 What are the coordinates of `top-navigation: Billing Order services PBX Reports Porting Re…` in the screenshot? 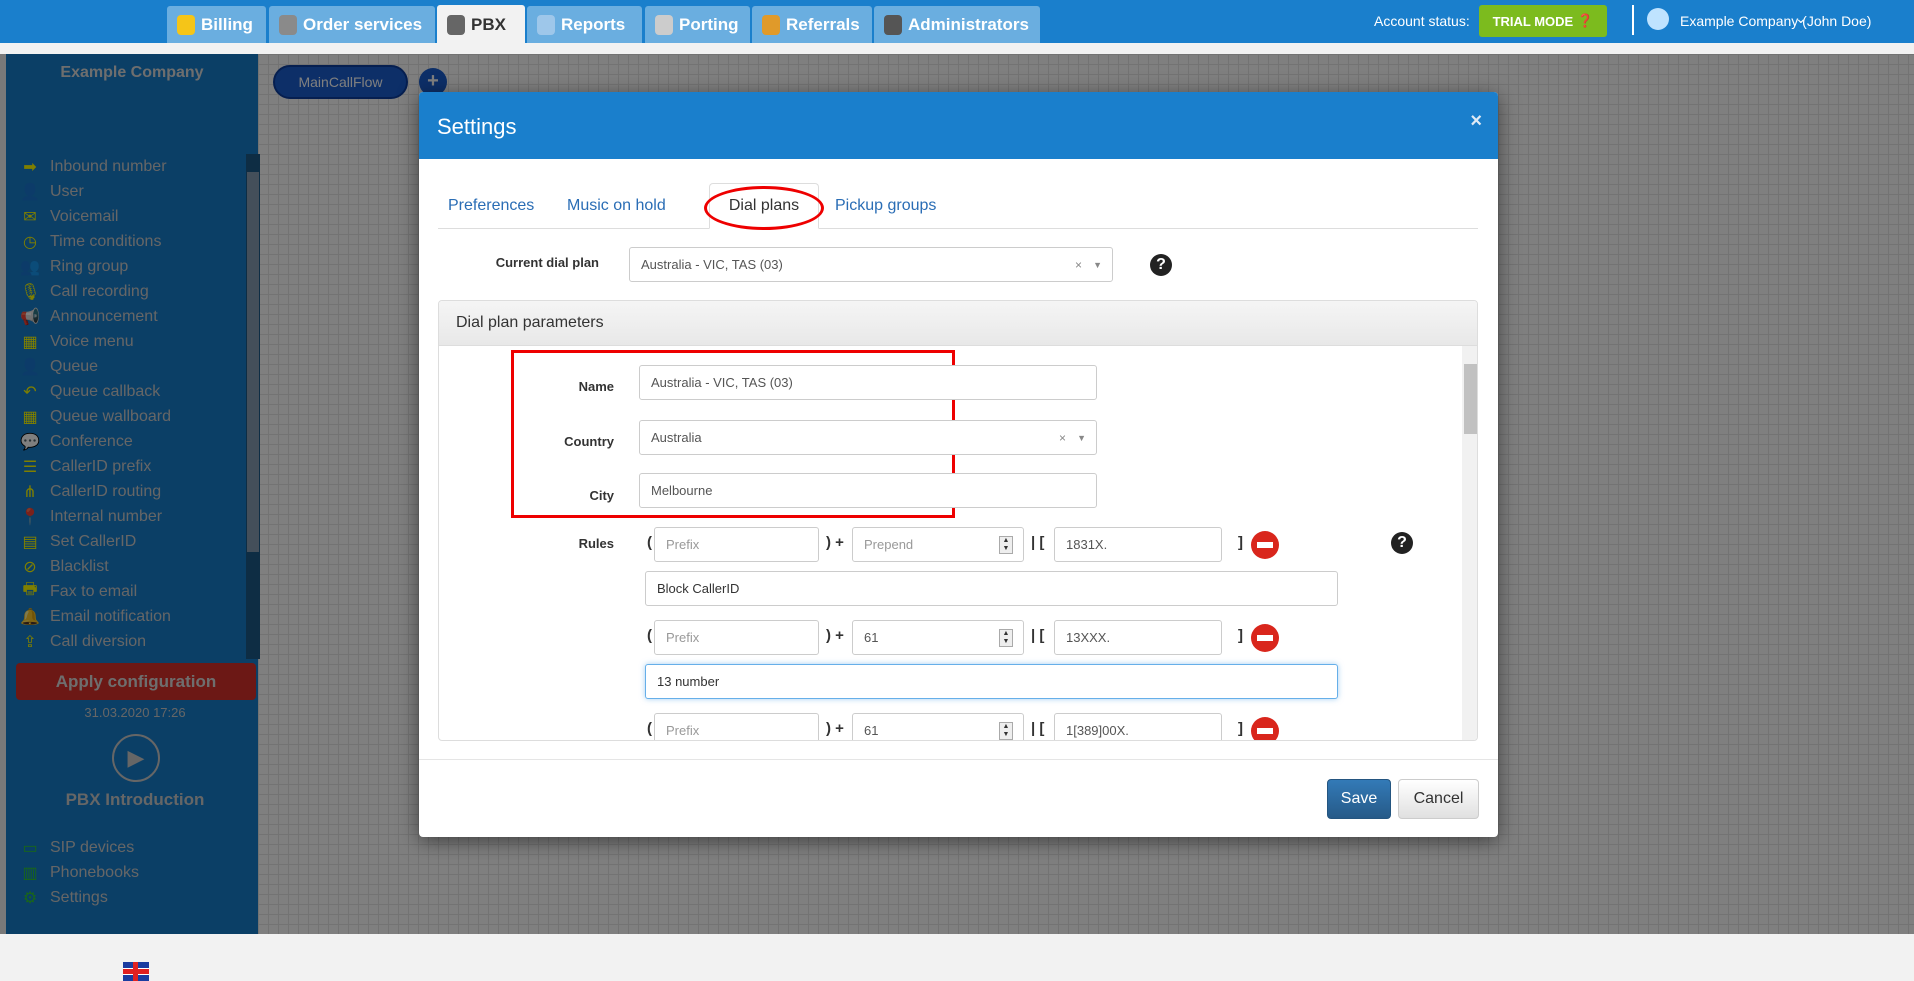 It's located at (957, 22).